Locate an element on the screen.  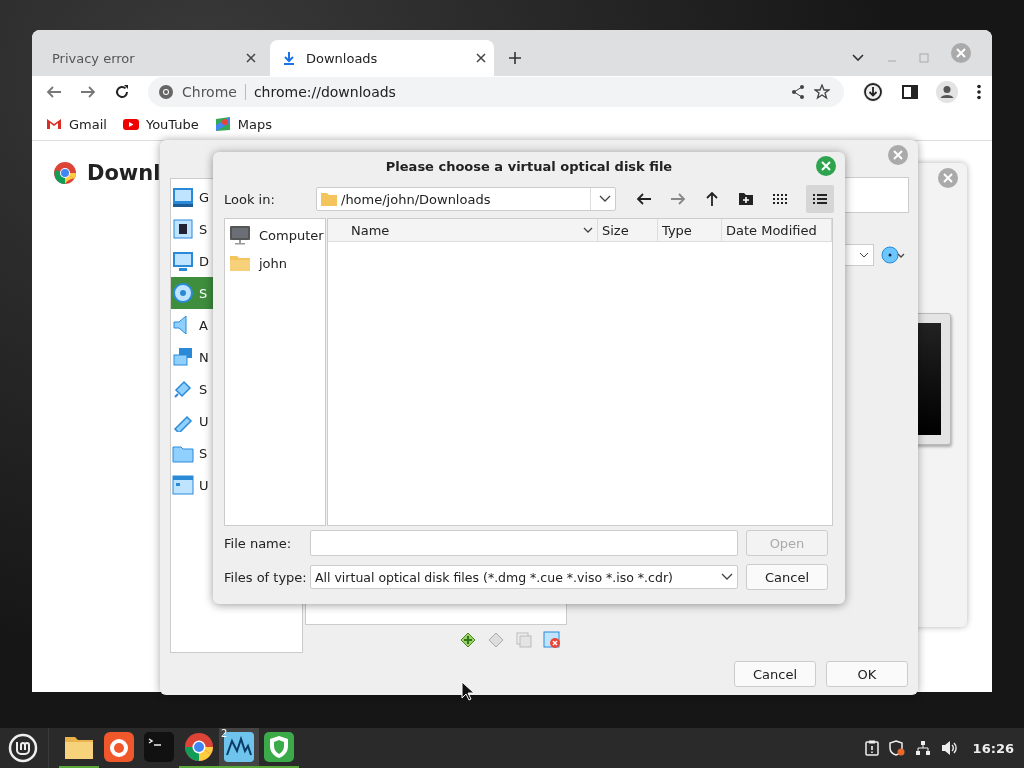
field-label: Files of type: is located at coordinates (266, 577).